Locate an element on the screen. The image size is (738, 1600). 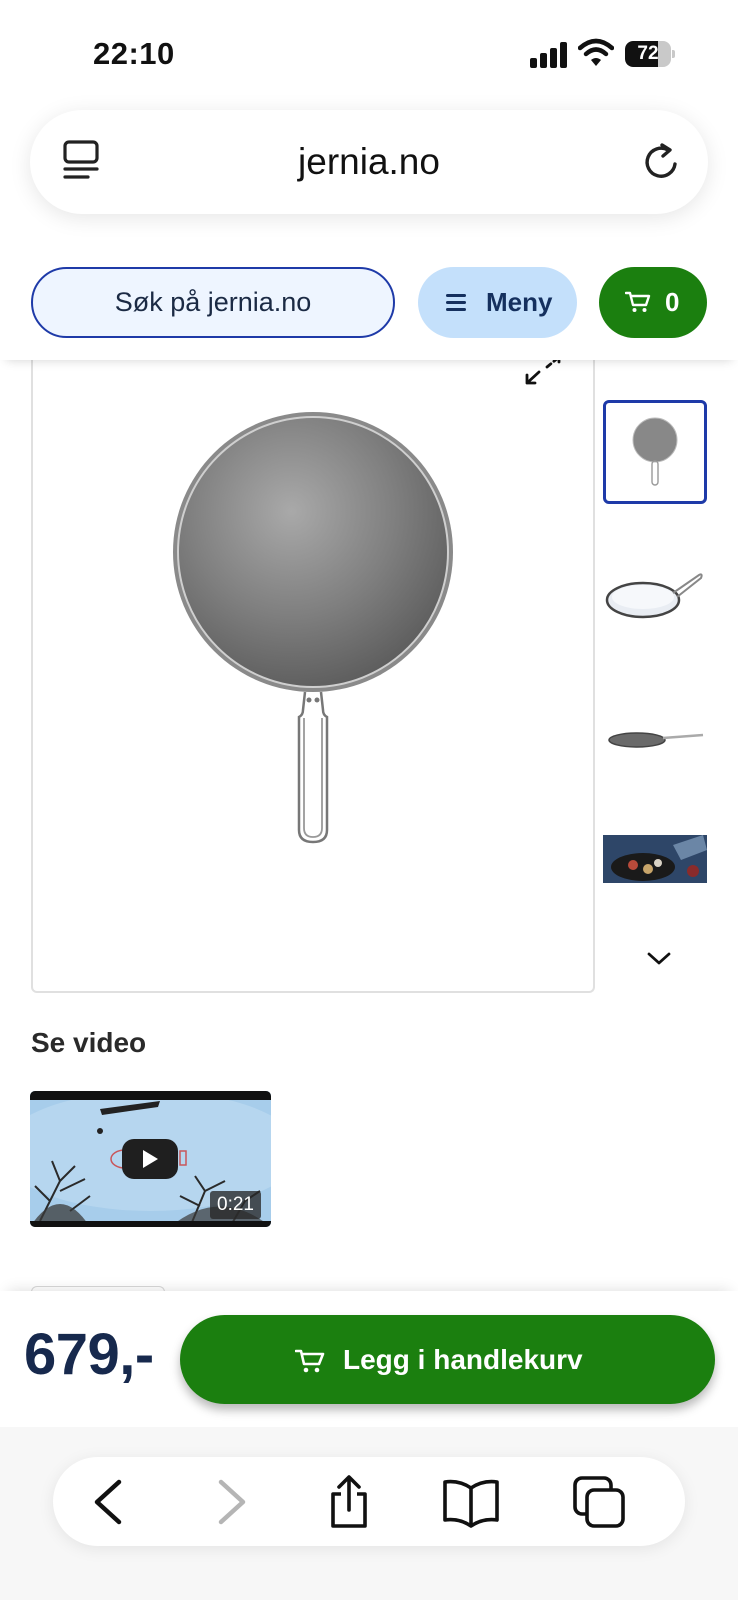
share-button is located at coordinates (349, 1502).